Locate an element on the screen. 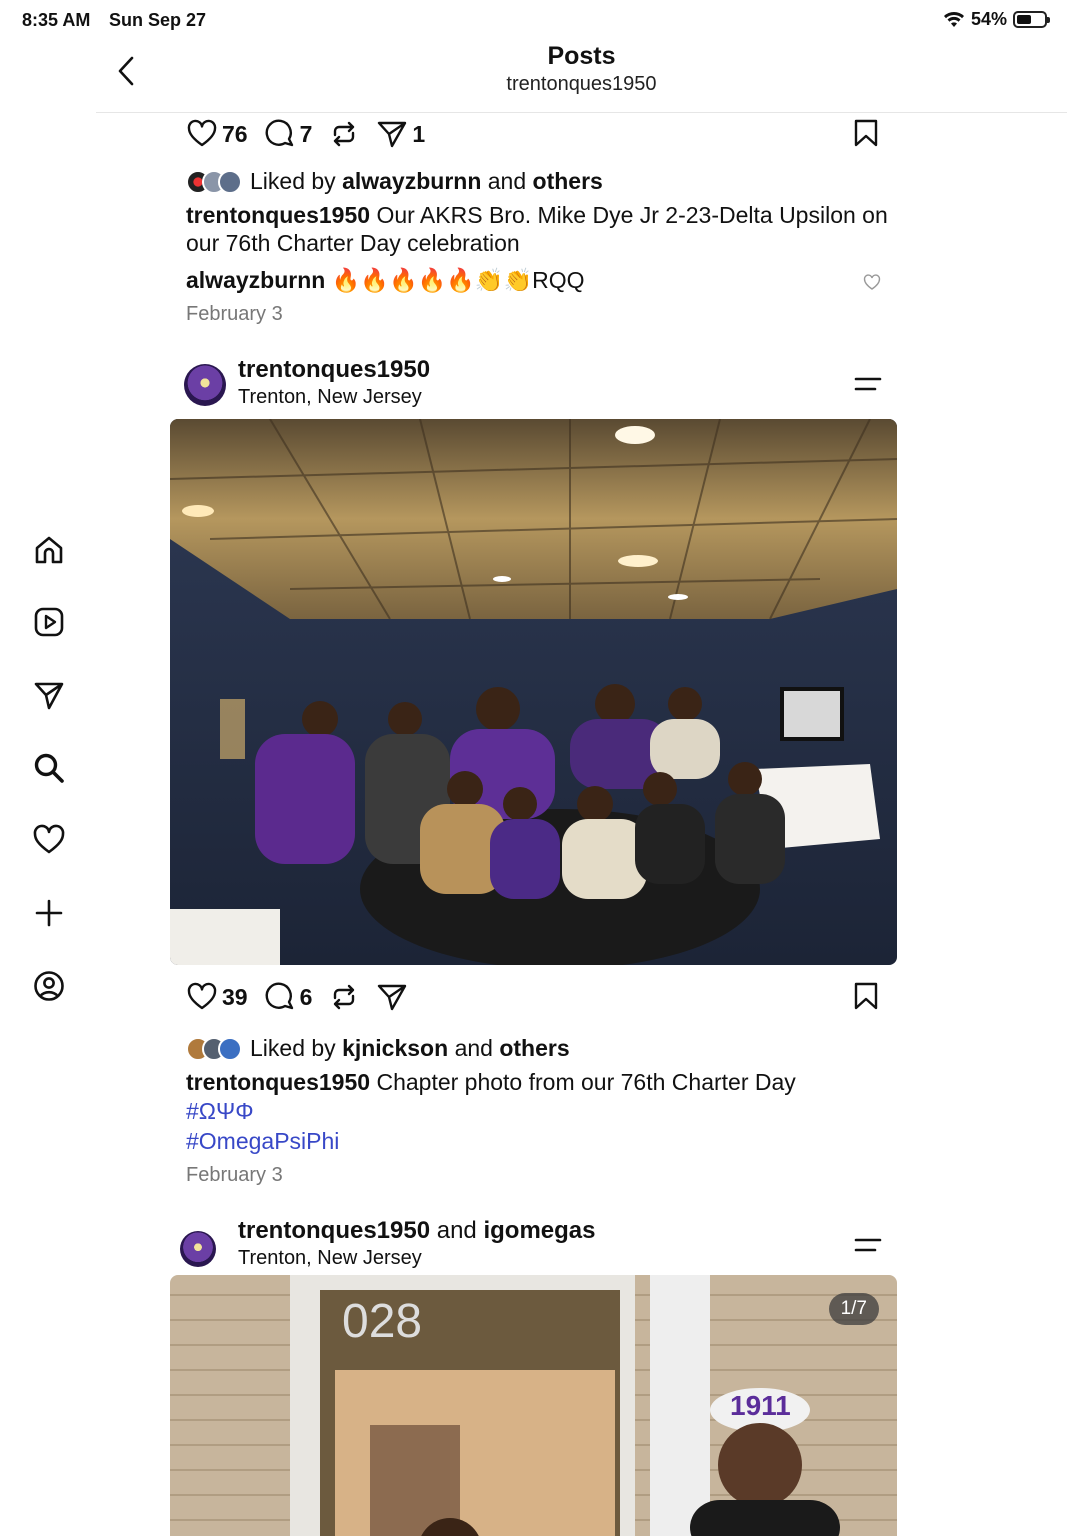 This screenshot has height=1536, width=1067. comment-like-icon is located at coordinates (872, 282).